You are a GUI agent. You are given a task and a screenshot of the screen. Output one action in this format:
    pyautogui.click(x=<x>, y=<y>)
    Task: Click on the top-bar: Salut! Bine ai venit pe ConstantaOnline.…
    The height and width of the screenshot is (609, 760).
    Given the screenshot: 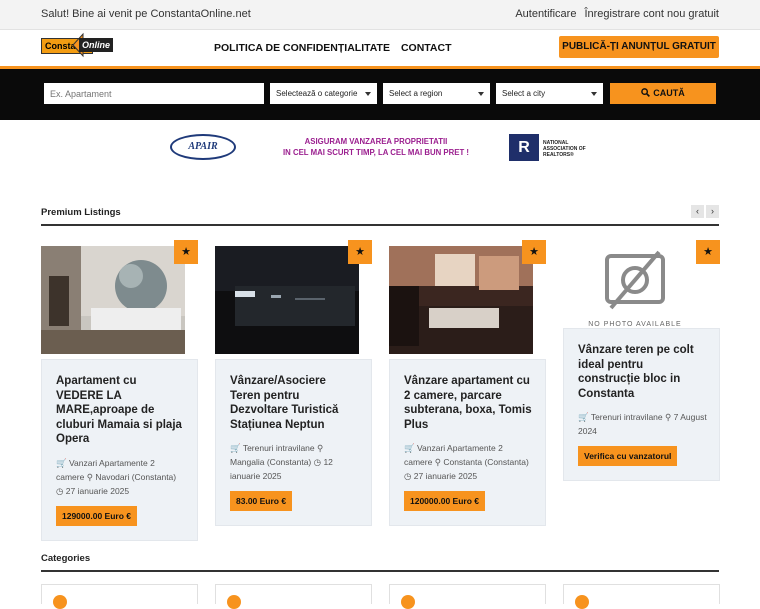 What is the action you would take?
    pyautogui.click(x=380, y=15)
    